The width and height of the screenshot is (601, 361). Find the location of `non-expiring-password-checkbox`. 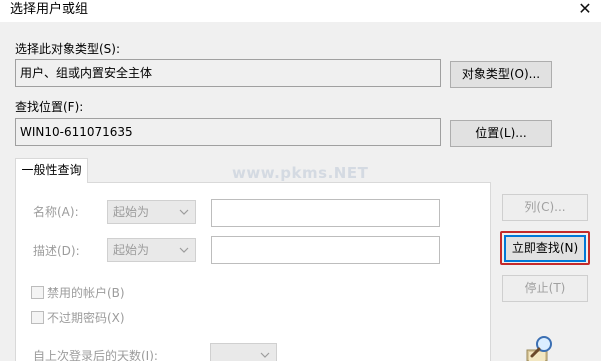

non-expiring-password-checkbox is located at coordinates (37, 317).